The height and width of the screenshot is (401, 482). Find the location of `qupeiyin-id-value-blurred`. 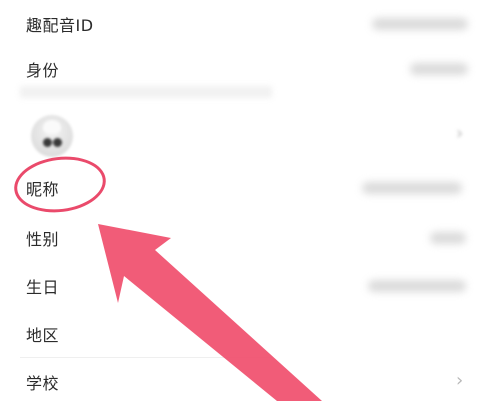

qupeiyin-id-value-blurred is located at coordinates (420, 24).